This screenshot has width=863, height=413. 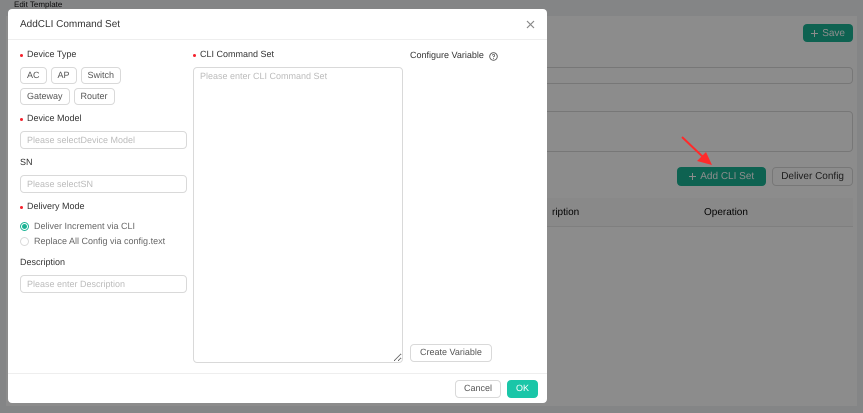 What do you see at coordinates (237, 55) in the screenshot?
I see `field-label: CLI Command Set` at bounding box center [237, 55].